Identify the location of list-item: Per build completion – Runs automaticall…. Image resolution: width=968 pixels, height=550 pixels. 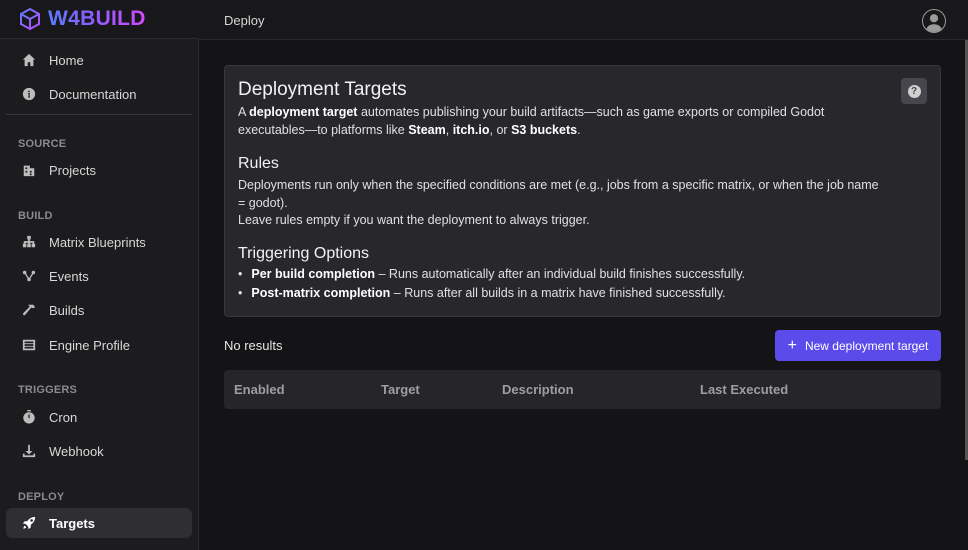
(491, 274).